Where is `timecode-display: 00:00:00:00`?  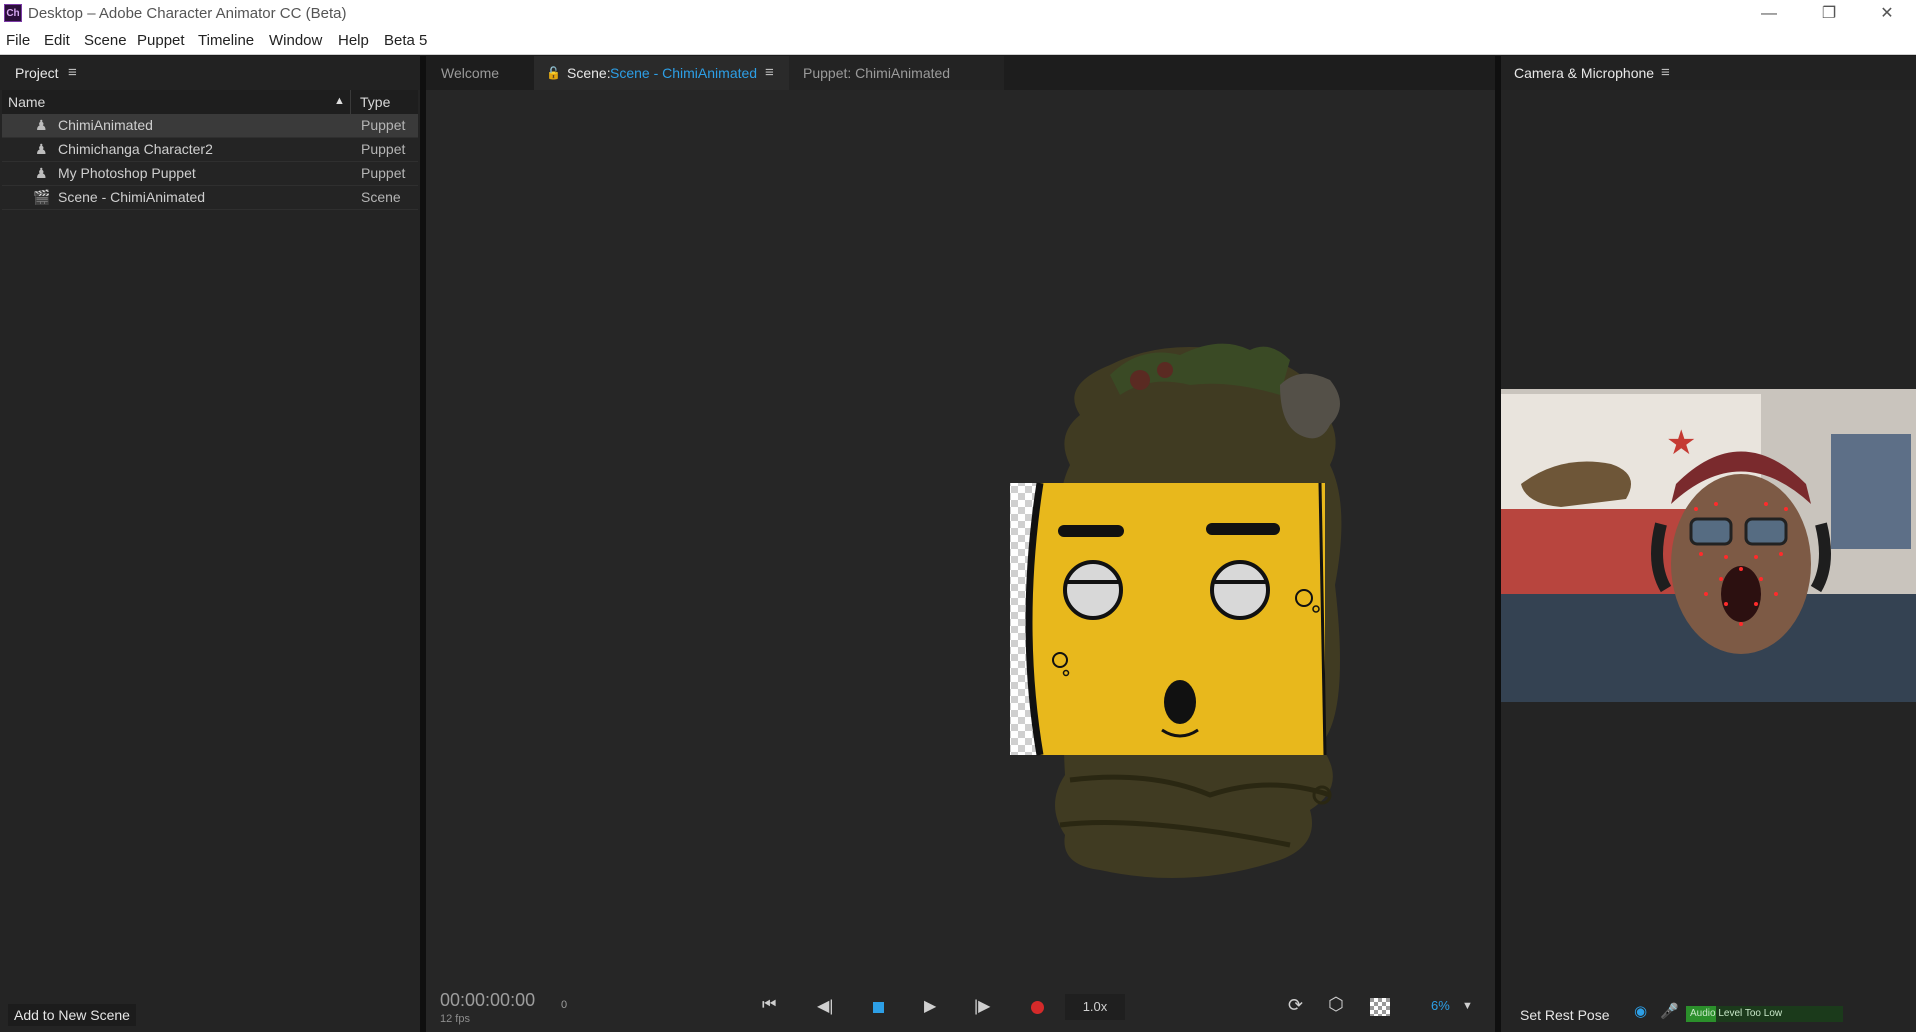
timecode-display: 00:00:00:00 is located at coordinates (487, 1000).